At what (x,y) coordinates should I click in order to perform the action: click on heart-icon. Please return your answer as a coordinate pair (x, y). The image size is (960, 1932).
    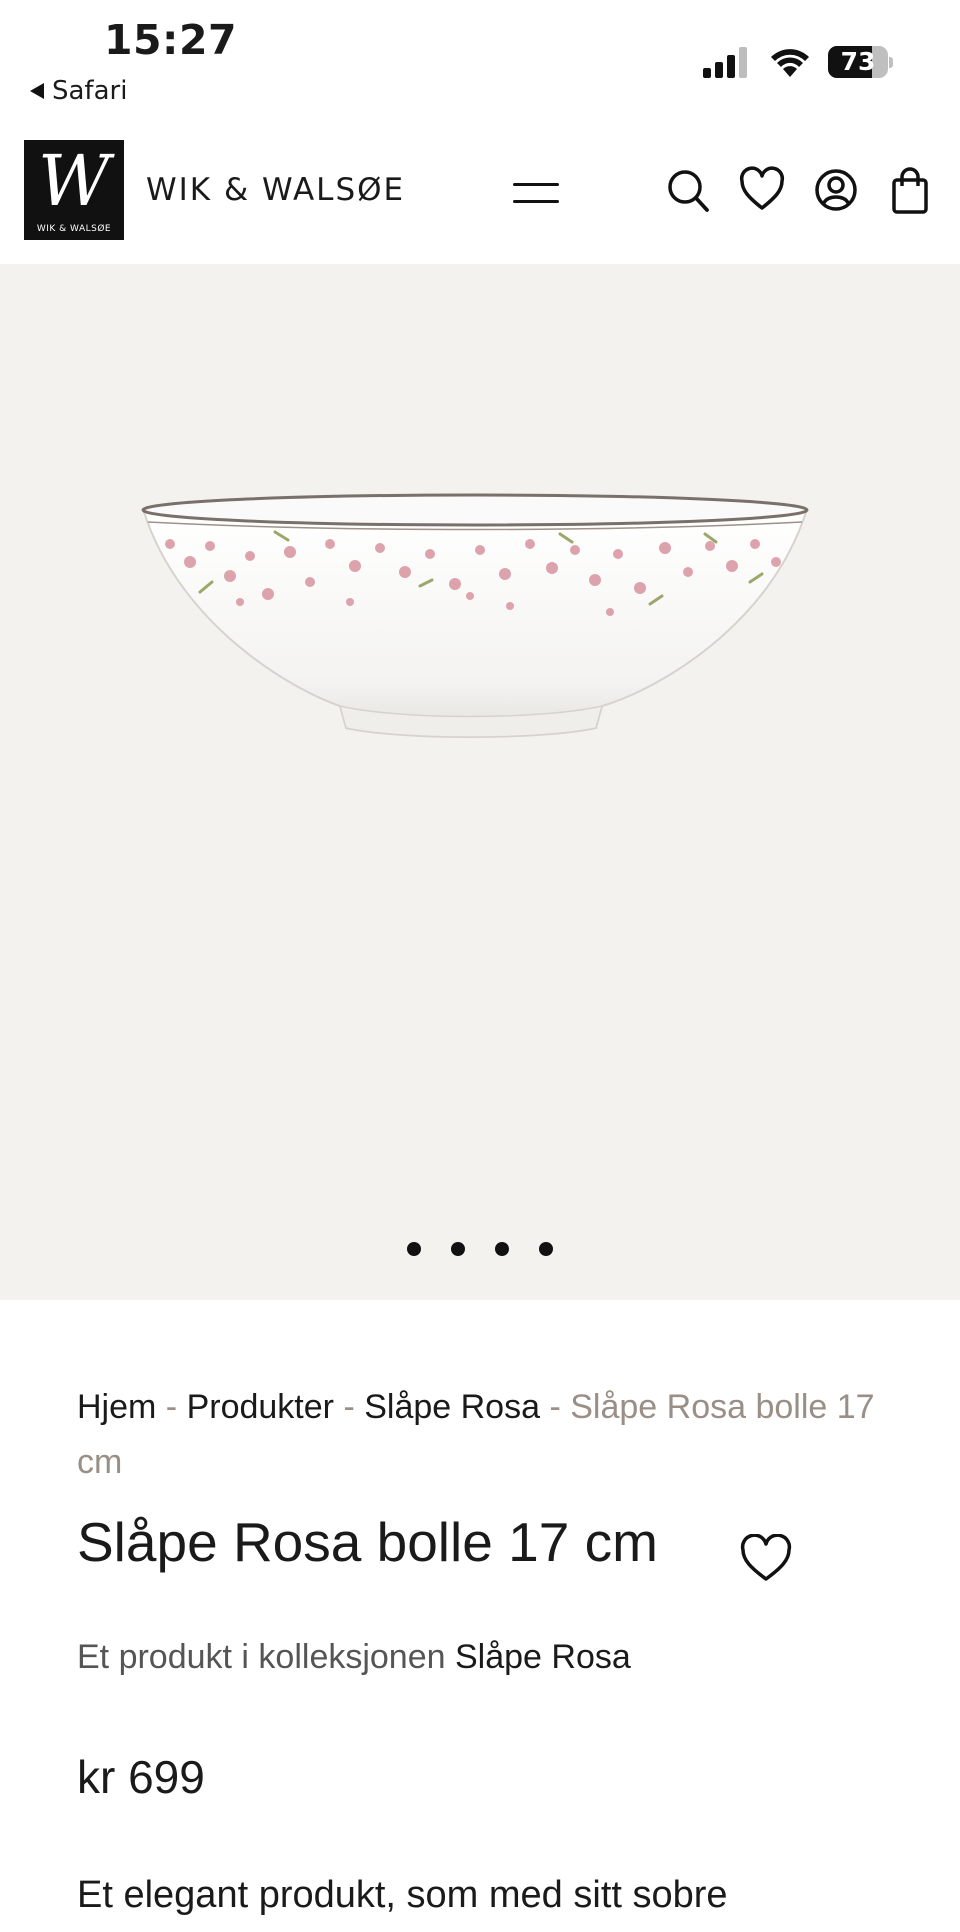
    Looking at the image, I should click on (762, 190).